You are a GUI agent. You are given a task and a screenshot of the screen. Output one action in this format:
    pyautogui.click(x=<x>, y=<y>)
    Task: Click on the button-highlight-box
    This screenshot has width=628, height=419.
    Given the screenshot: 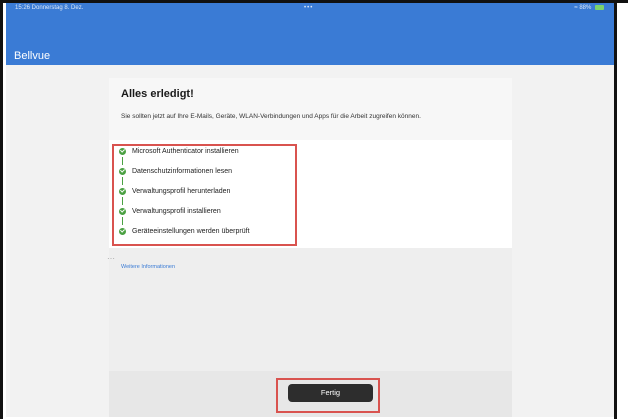 What is the action you would take?
    pyautogui.click(x=328, y=395)
    